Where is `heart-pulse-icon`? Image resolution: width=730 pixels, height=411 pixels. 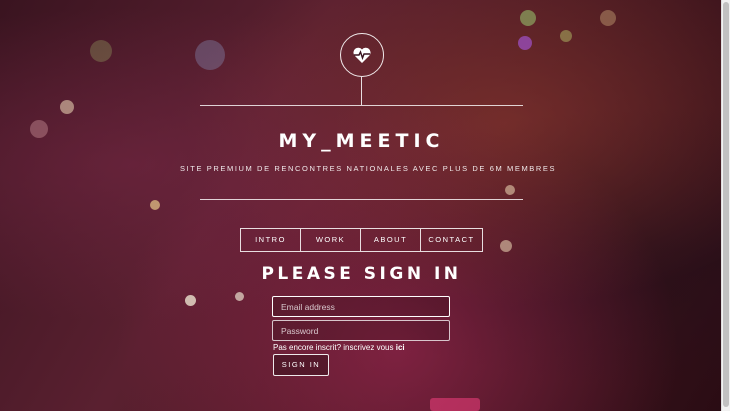
heart-pulse-icon is located at coordinates (362, 55).